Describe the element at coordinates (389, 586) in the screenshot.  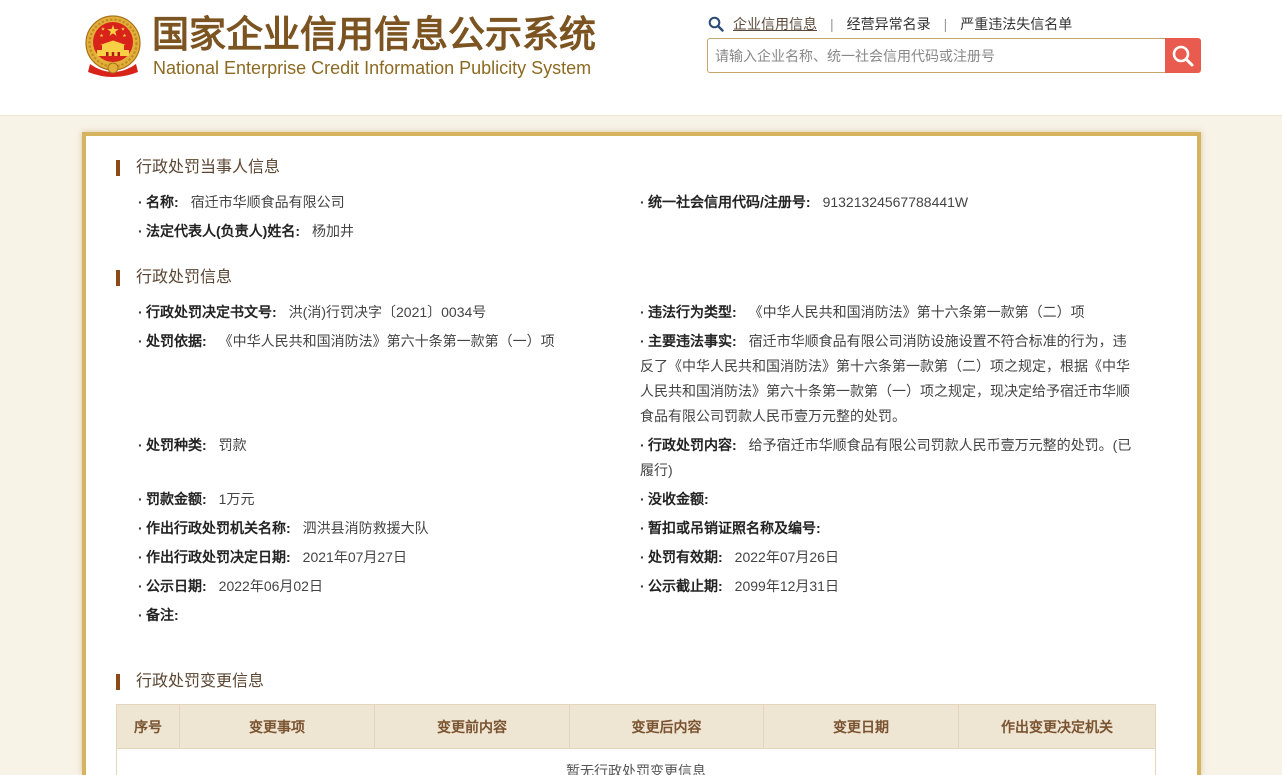
I see `field-publicity-date: 公示日期: 2022年06月02日` at that location.